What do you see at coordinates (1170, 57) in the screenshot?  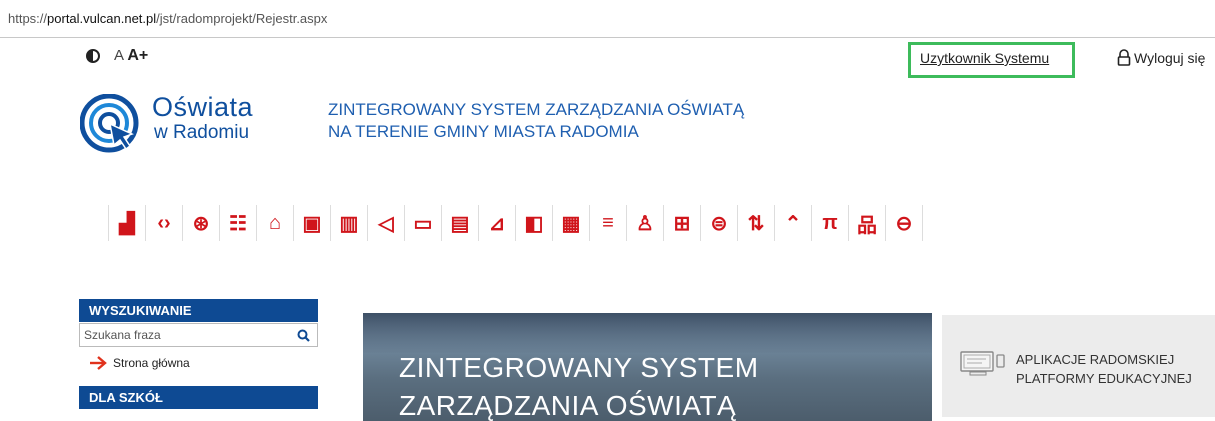 I see `logout-label: Wyloguj się` at bounding box center [1170, 57].